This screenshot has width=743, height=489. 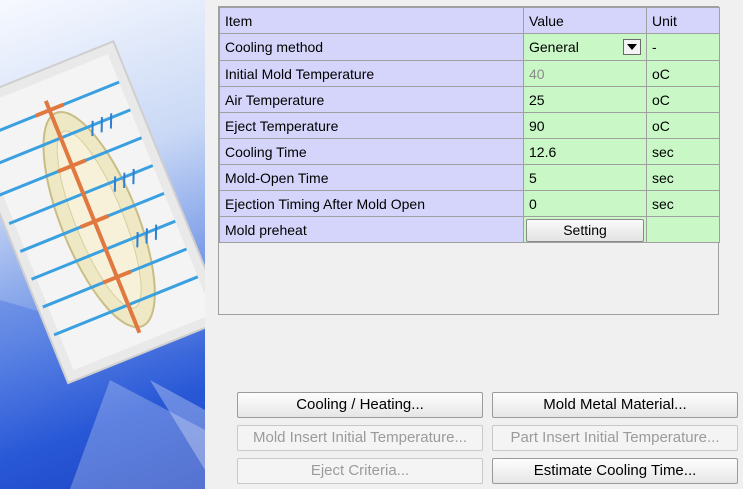 I want to click on cooling-time-field: 12.6, so click(x=585, y=151).